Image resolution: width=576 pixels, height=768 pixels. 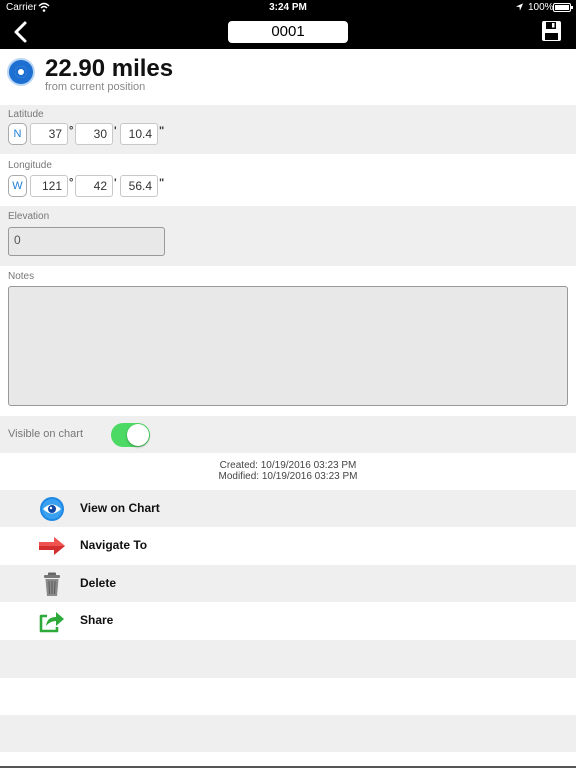 What do you see at coordinates (109, 68) in the screenshot?
I see `distance-value: 22.90 miles` at bounding box center [109, 68].